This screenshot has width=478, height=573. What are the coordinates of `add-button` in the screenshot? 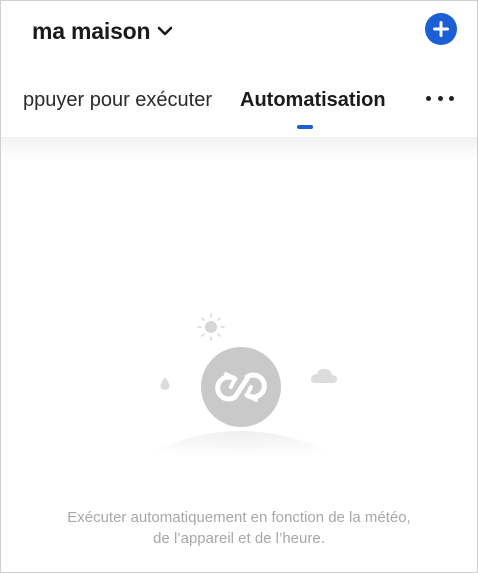 It's located at (441, 29).